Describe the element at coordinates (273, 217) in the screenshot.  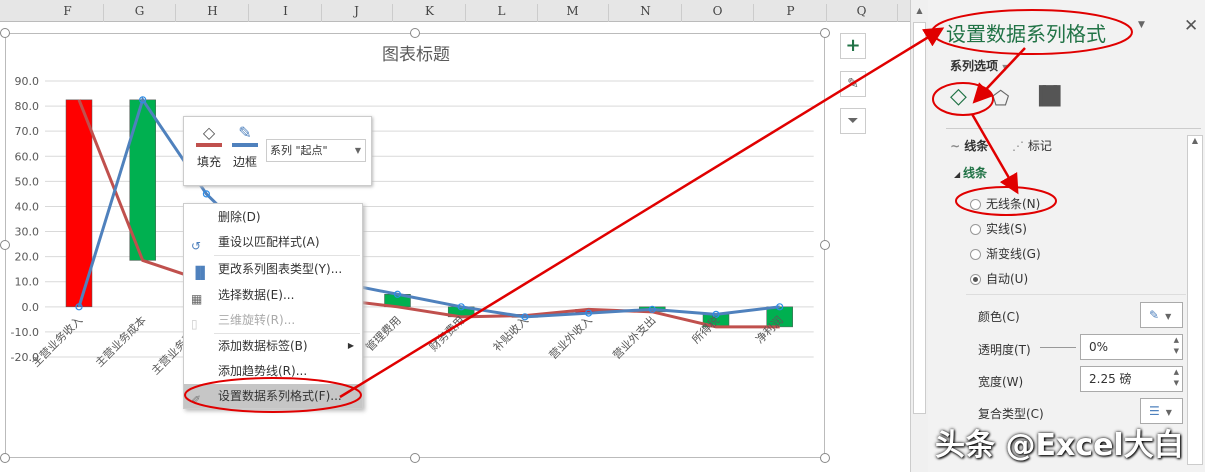
I see `menu-item-delete: 删除(D)` at that location.